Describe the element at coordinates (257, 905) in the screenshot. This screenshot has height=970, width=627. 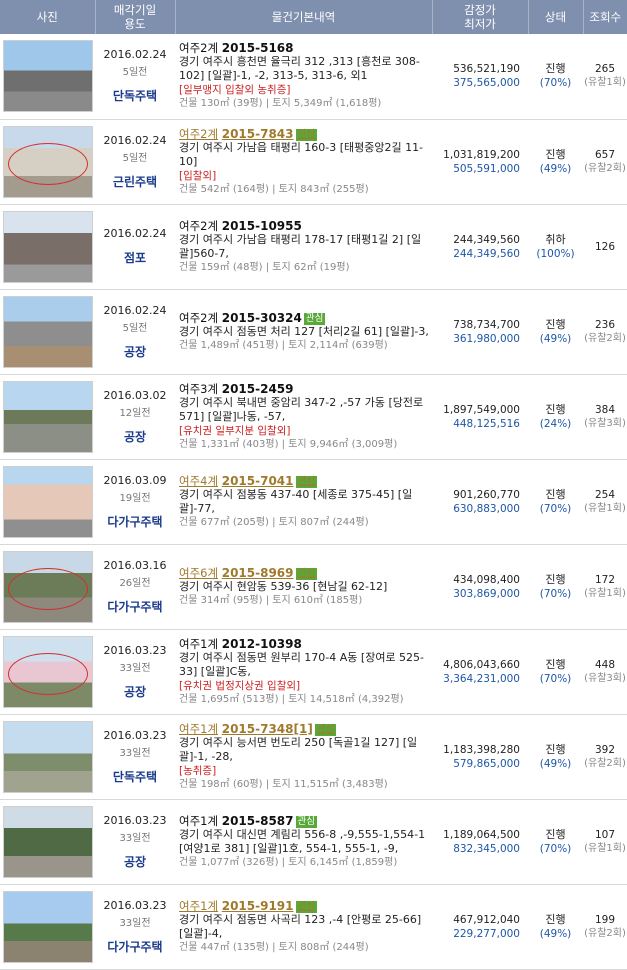
I see `case-no: 2015-9191` at that location.